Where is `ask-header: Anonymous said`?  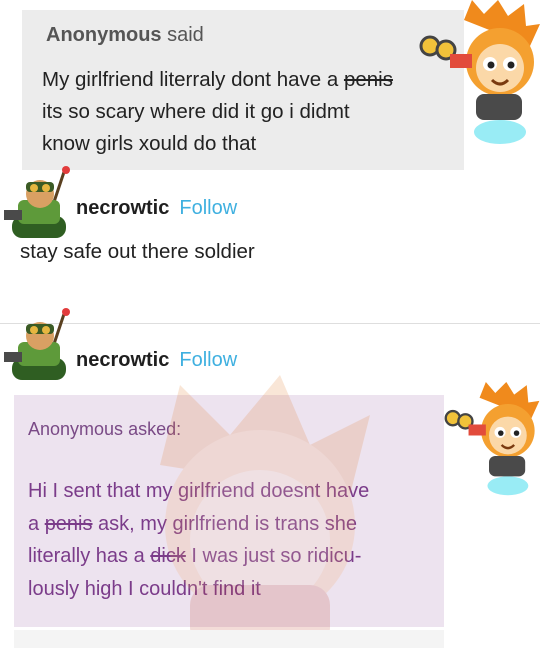 ask-header: Anonymous said is located at coordinates (125, 35).